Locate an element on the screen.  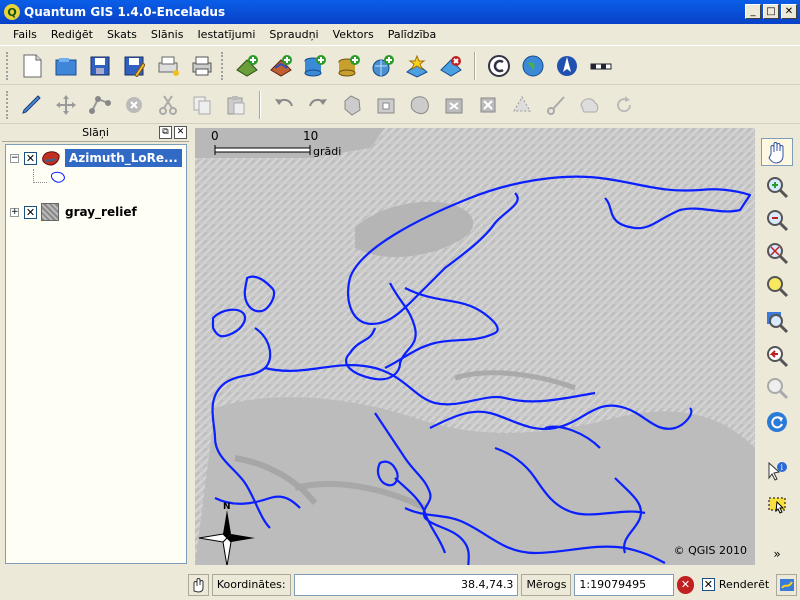
menu-palidziba: Palīdzība is located at coordinates (412, 34).